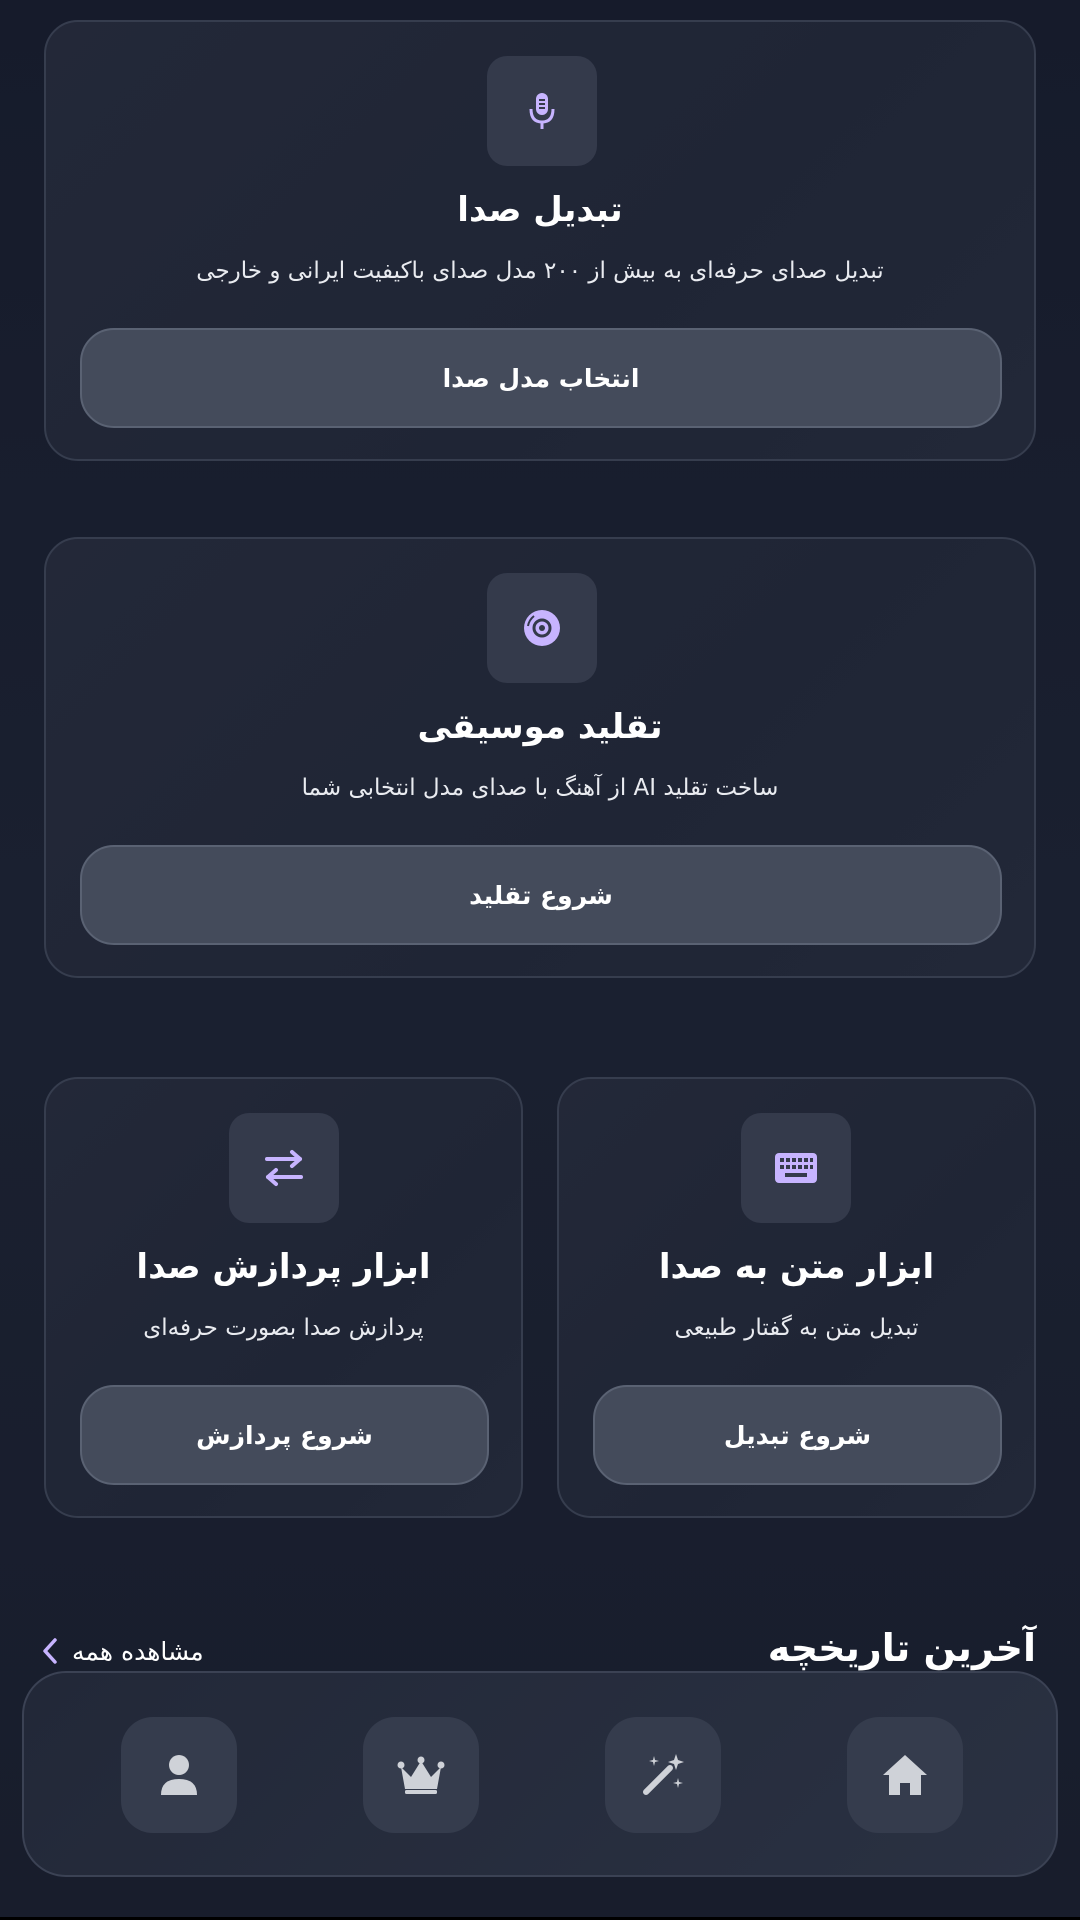  What do you see at coordinates (283, 1328) in the screenshot?
I see `audio-processing-description: پردازش صدا بصورت حرفه‌ای` at bounding box center [283, 1328].